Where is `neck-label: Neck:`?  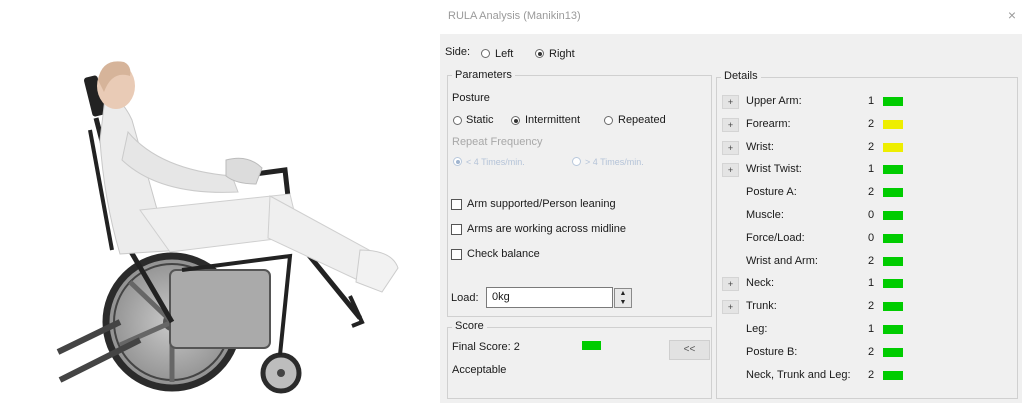 neck-label: Neck: is located at coordinates (760, 283).